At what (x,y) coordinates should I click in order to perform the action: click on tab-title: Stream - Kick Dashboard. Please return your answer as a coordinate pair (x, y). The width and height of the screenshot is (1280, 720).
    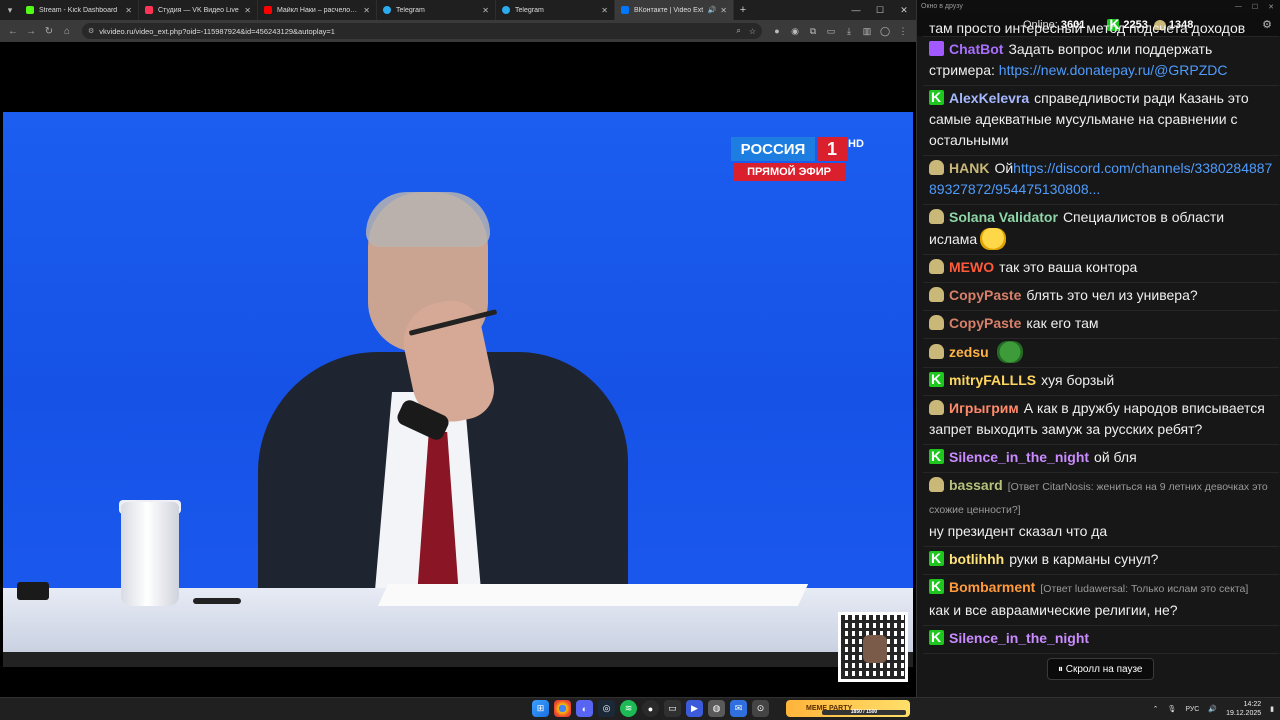
    Looking at the image, I should click on (78, 10).